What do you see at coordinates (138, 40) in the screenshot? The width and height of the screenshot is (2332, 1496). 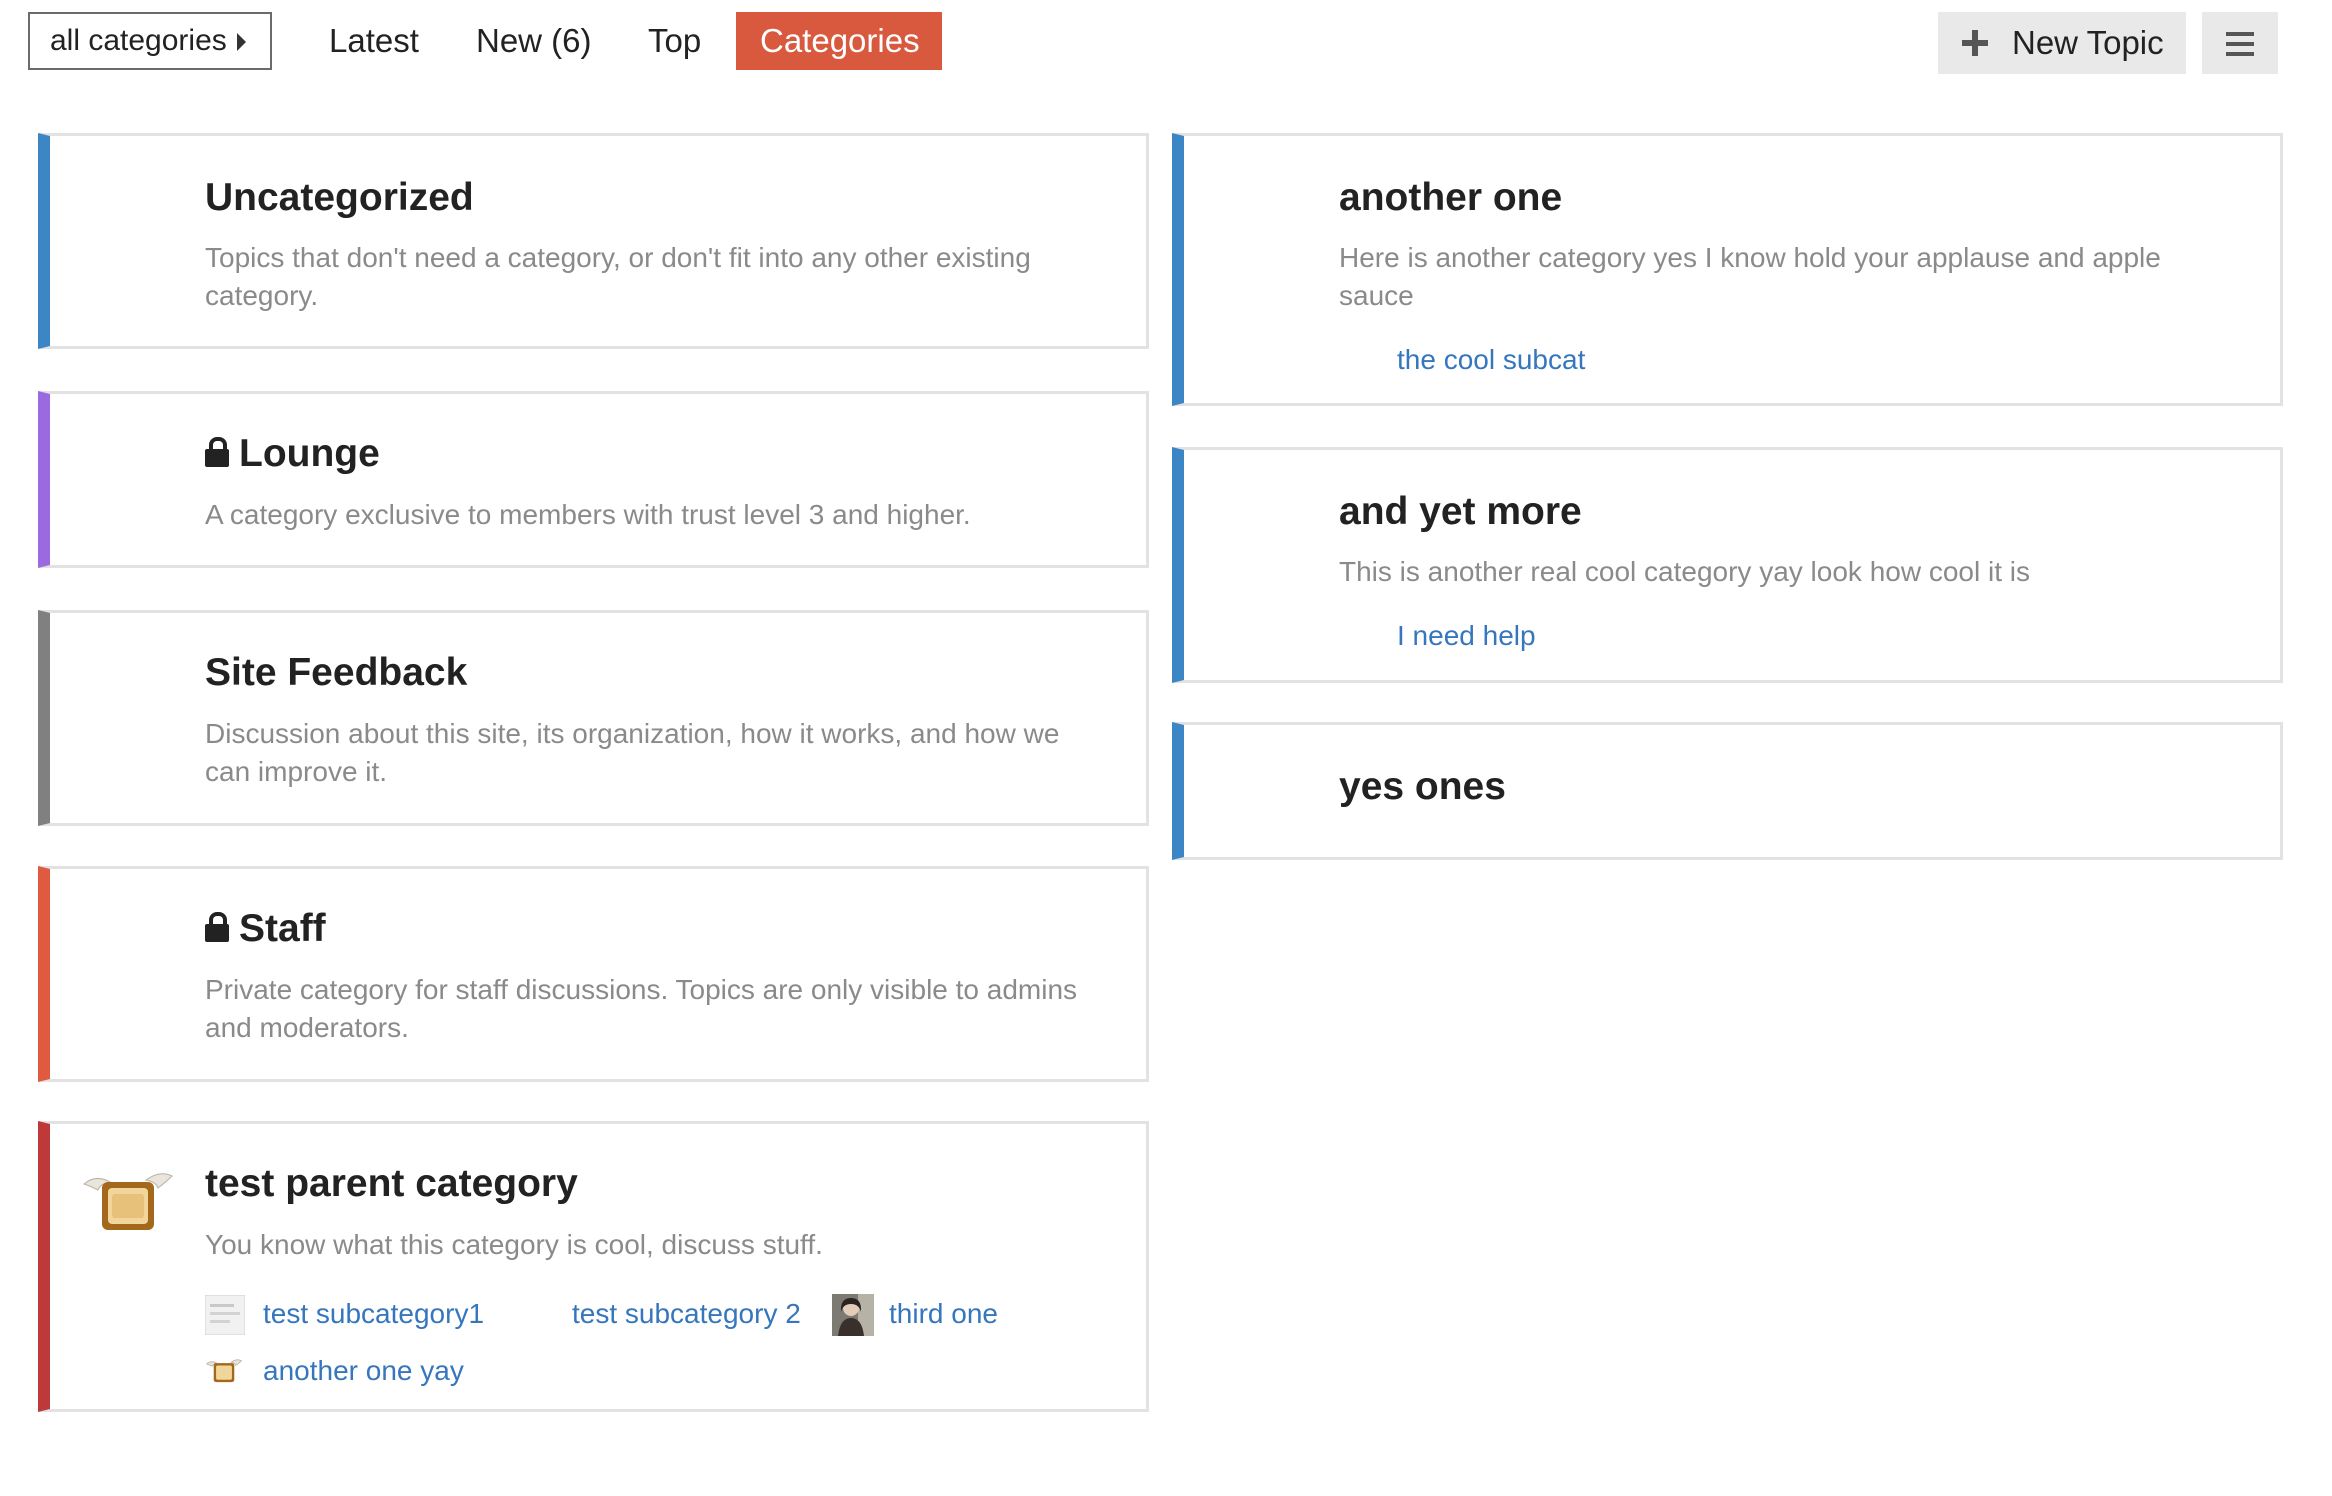 I see `category-dropdown-label: all categories` at bounding box center [138, 40].